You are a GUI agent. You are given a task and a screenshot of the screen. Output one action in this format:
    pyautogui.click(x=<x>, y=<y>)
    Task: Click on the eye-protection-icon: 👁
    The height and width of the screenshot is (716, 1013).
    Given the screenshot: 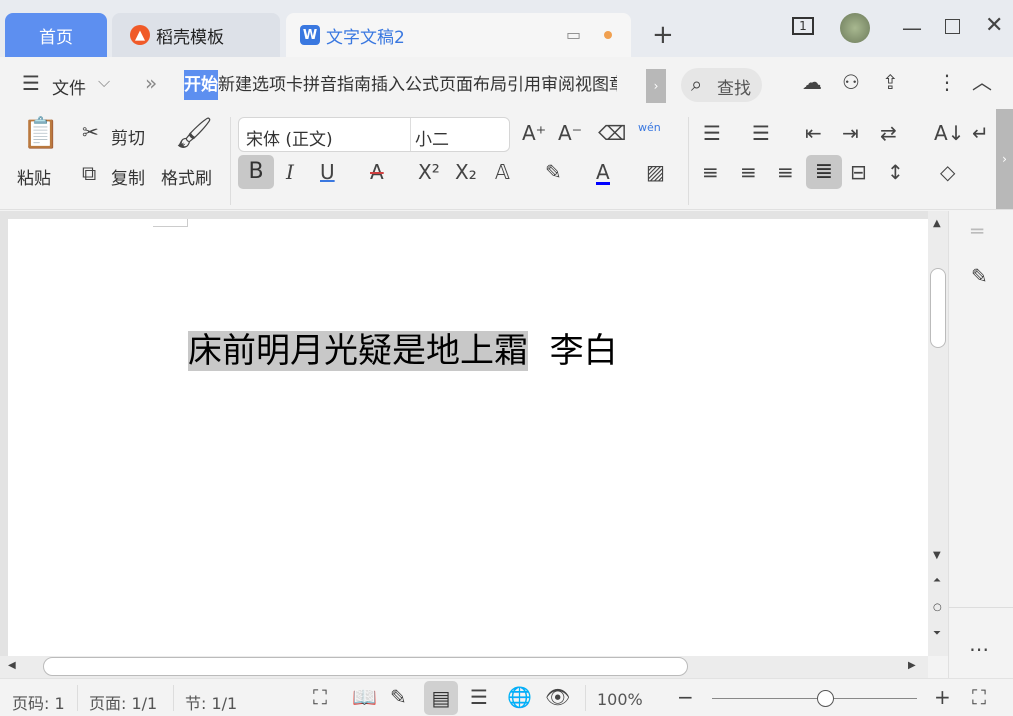 What is the action you would take?
    pyautogui.click(x=557, y=697)
    